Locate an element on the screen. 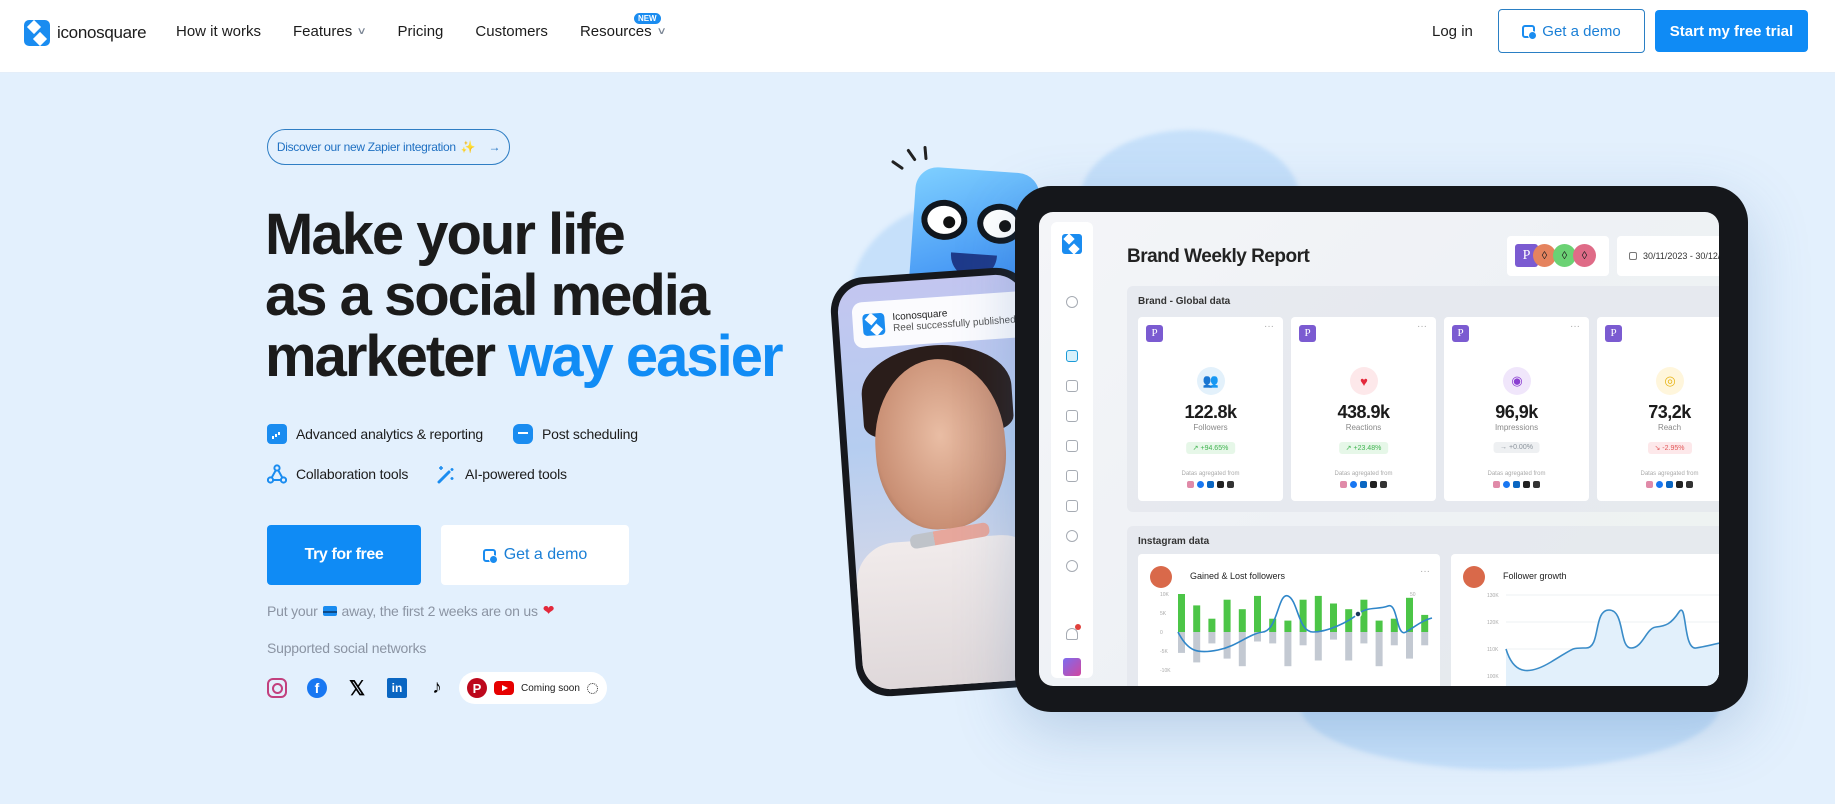 The height and width of the screenshot is (804, 1835). nav-customers: Customers is located at coordinates (511, 31).